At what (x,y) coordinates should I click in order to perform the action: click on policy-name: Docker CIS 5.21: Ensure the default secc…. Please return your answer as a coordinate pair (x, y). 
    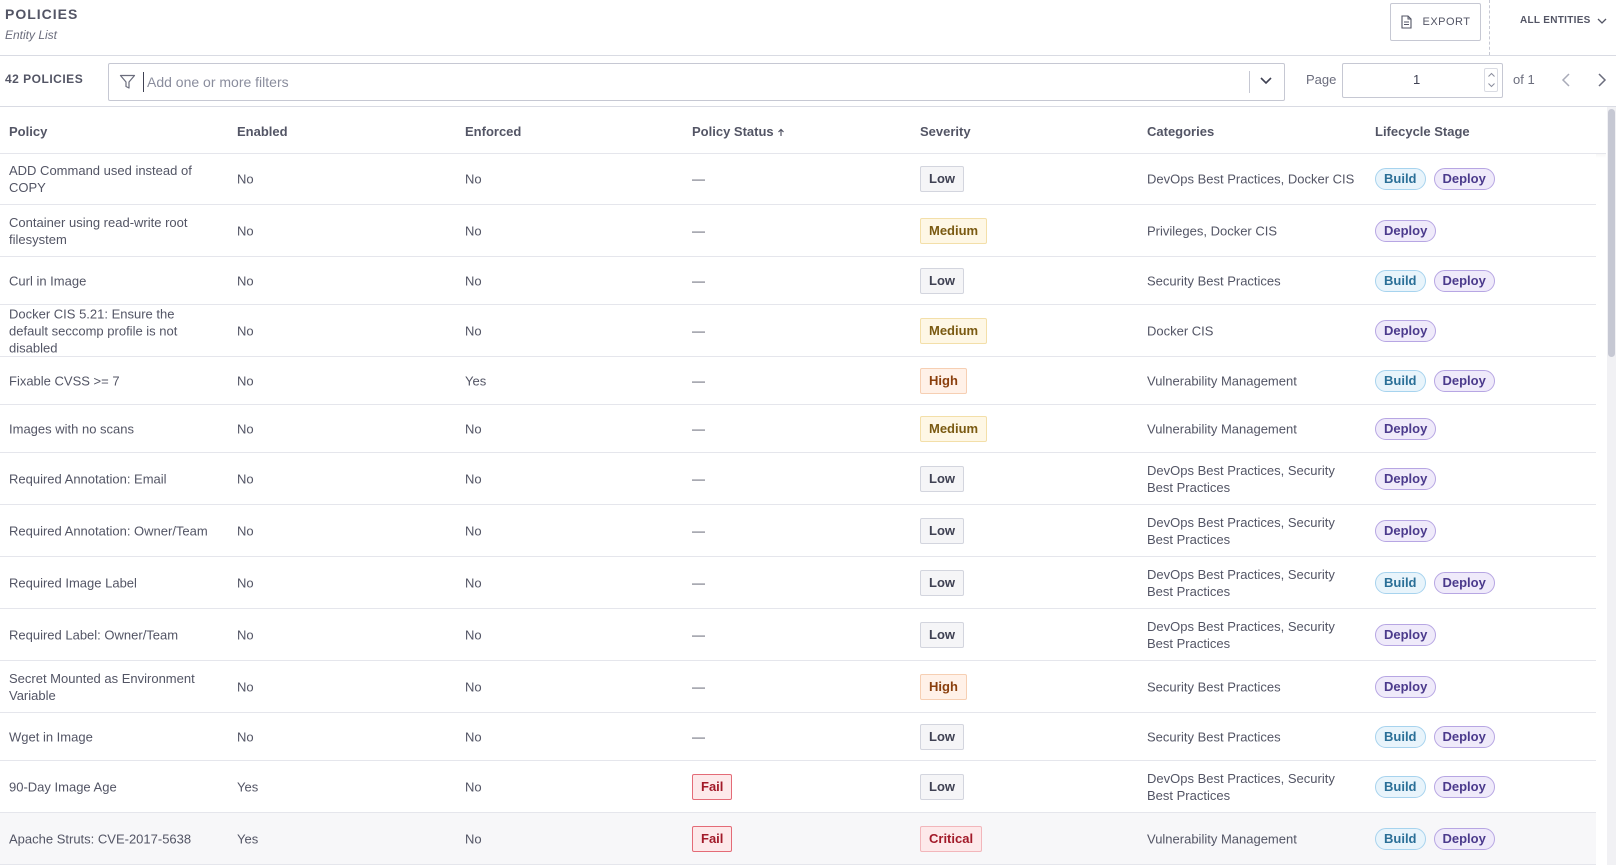
    Looking at the image, I should click on (111, 330).